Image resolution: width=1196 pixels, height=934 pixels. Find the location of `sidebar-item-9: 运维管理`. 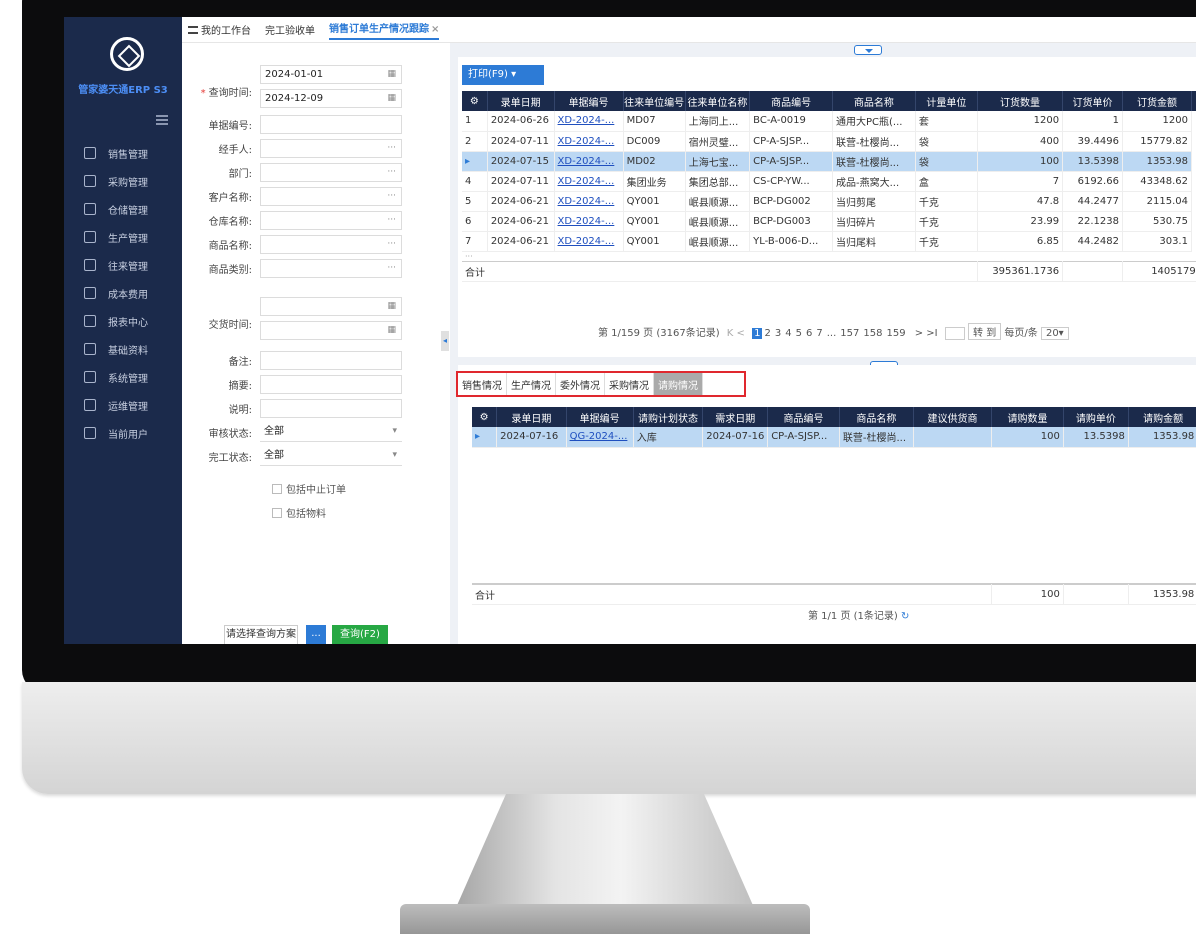

sidebar-item-9: 运维管理 is located at coordinates (123, 405).